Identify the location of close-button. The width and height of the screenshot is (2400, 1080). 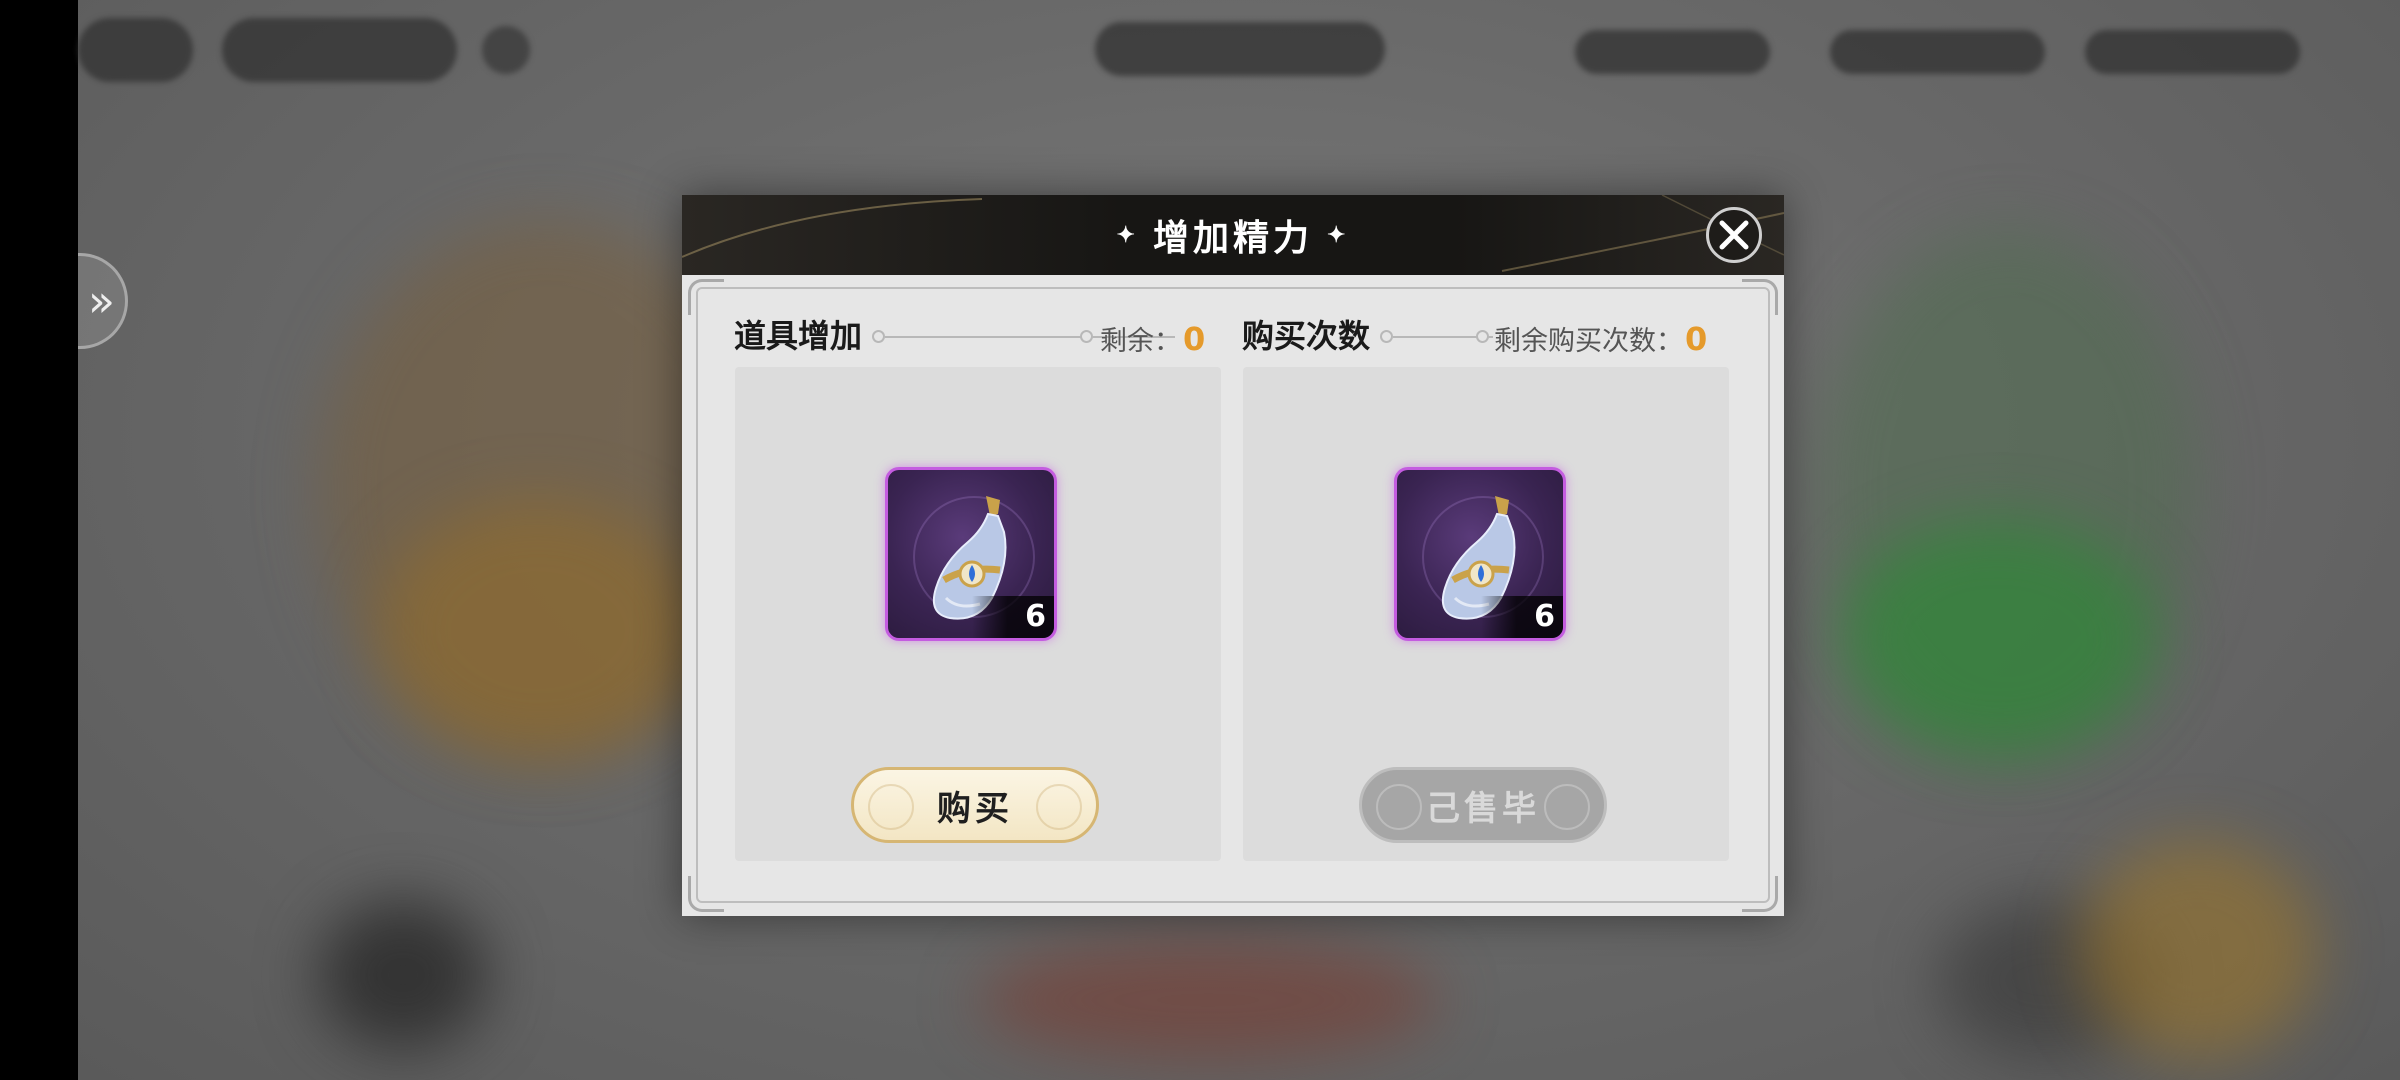
(1734, 235).